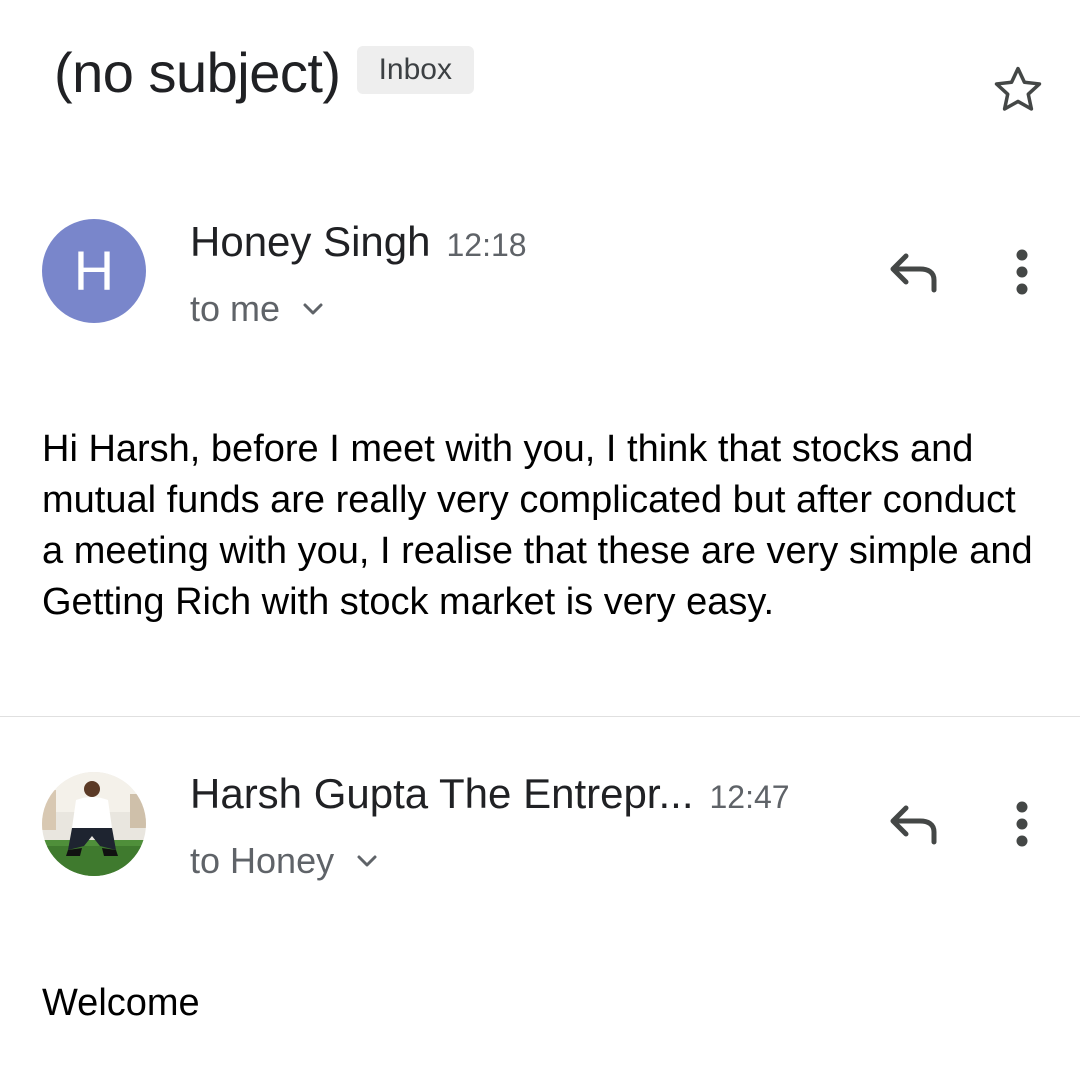  What do you see at coordinates (121, 1003) in the screenshot?
I see `message-body: Welcome` at bounding box center [121, 1003].